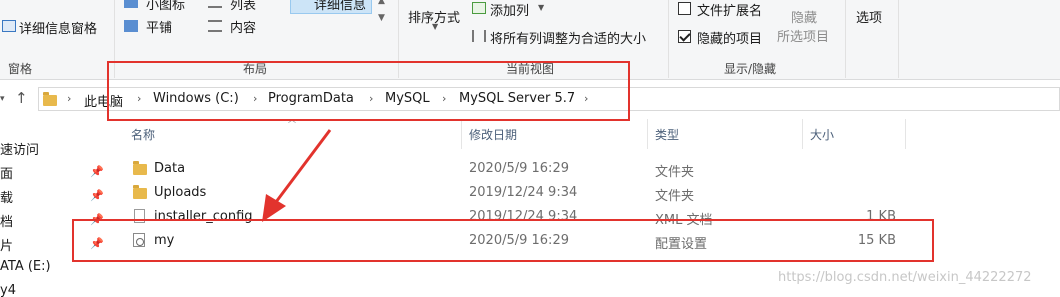 The width and height of the screenshot is (1060, 297). I want to click on hidden-items-checkbox, so click(684, 36).